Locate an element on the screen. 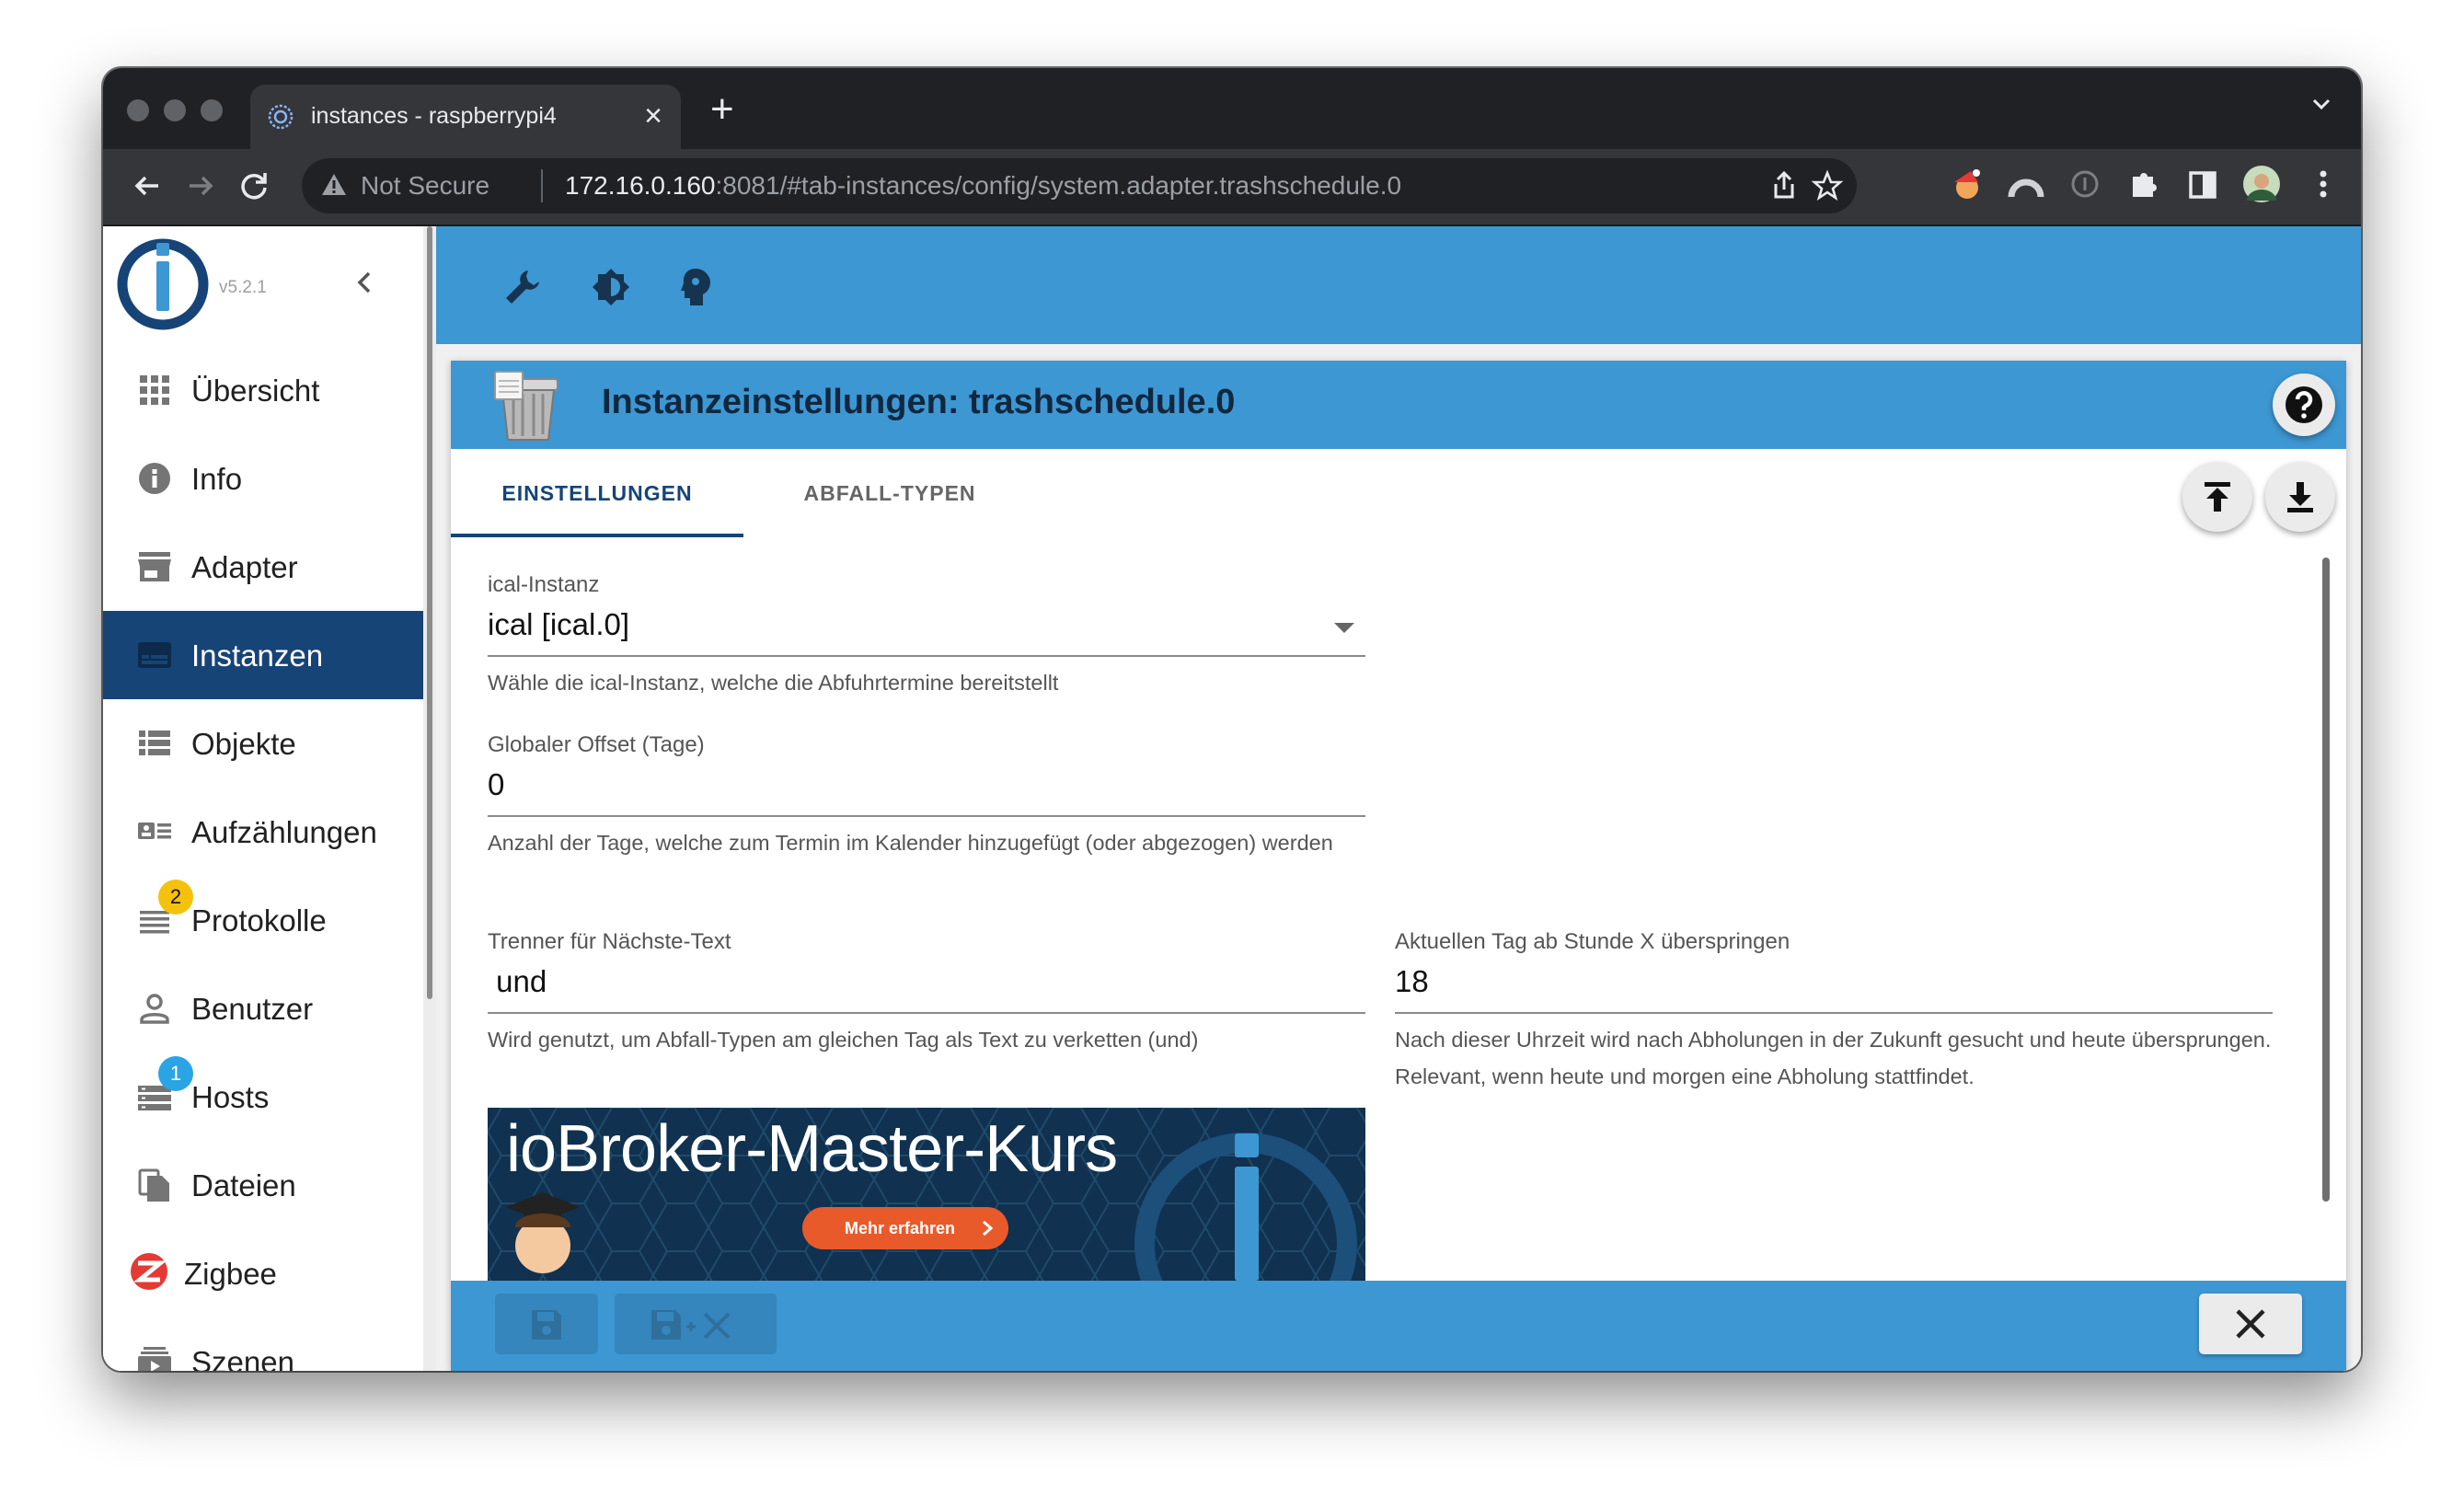 Image resolution: width=2464 pixels, height=1507 pixels. sidebar-item-label: Zigbee is located at coordinates (230, 1274).